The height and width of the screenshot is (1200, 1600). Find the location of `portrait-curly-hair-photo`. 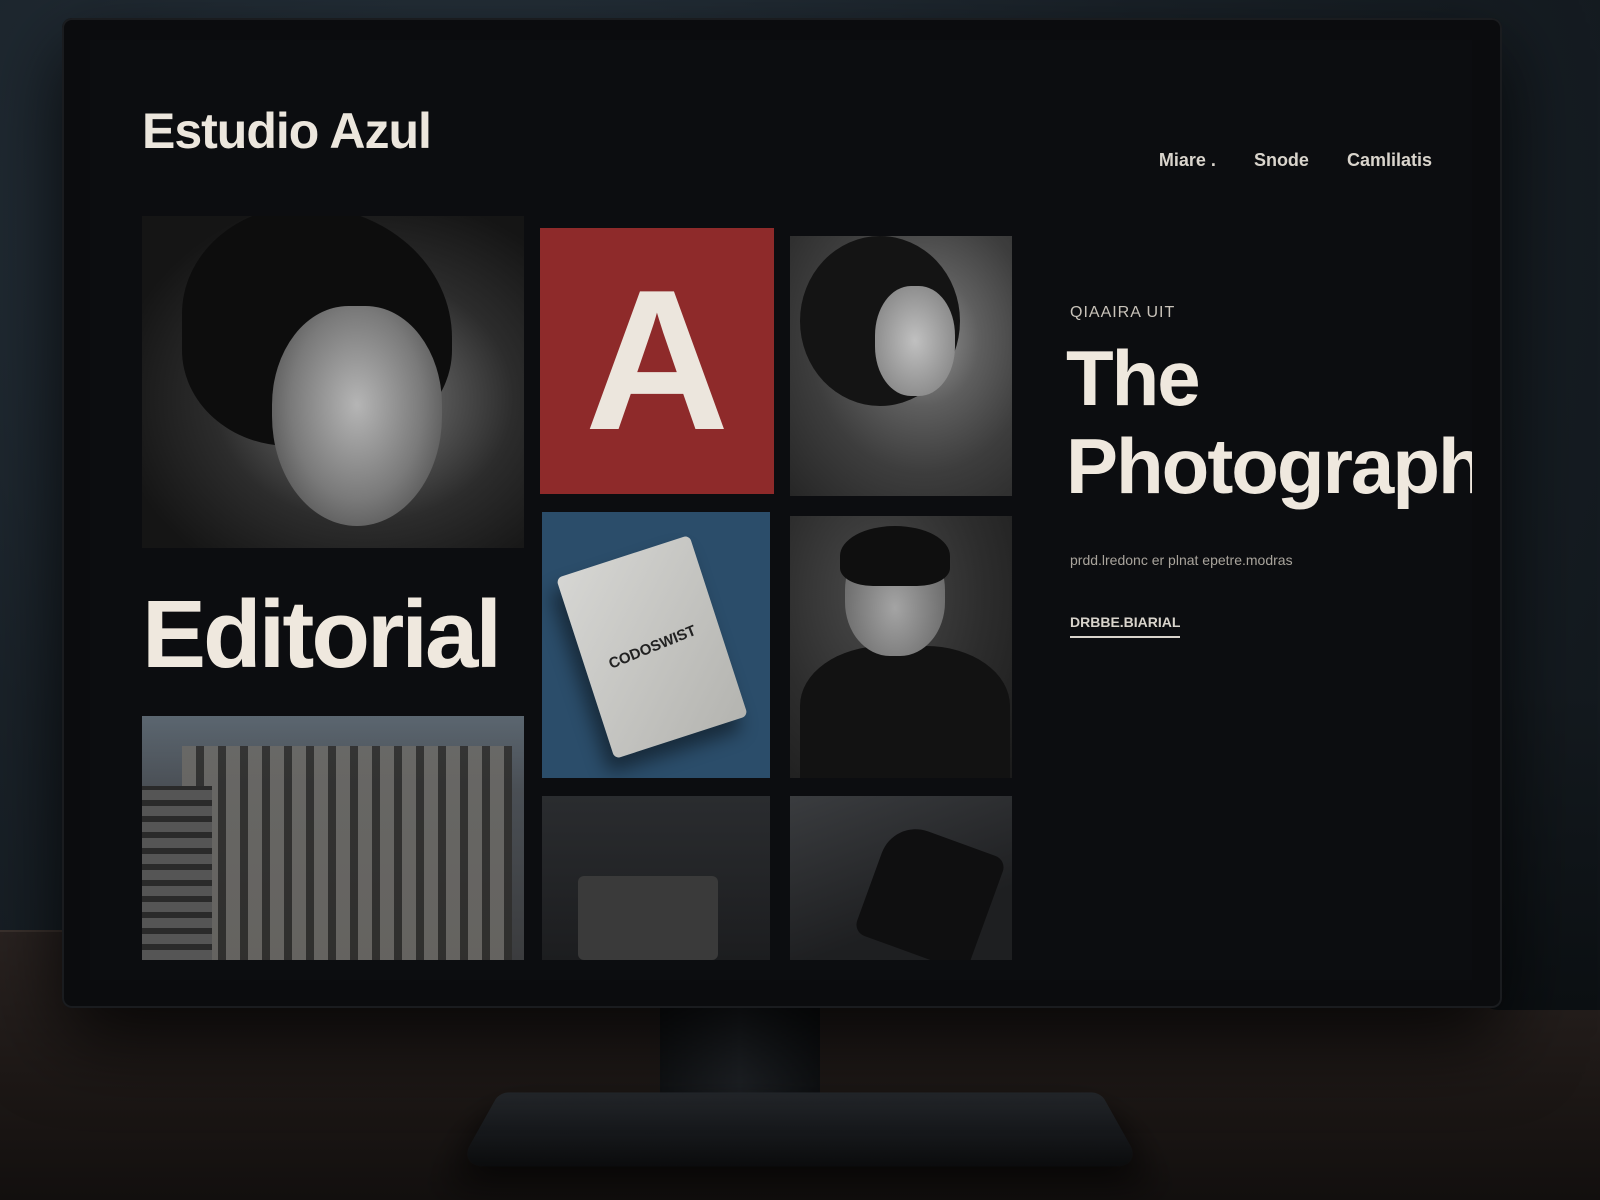

portrait-curly-hair-photo is located at coordinates (901, 366).